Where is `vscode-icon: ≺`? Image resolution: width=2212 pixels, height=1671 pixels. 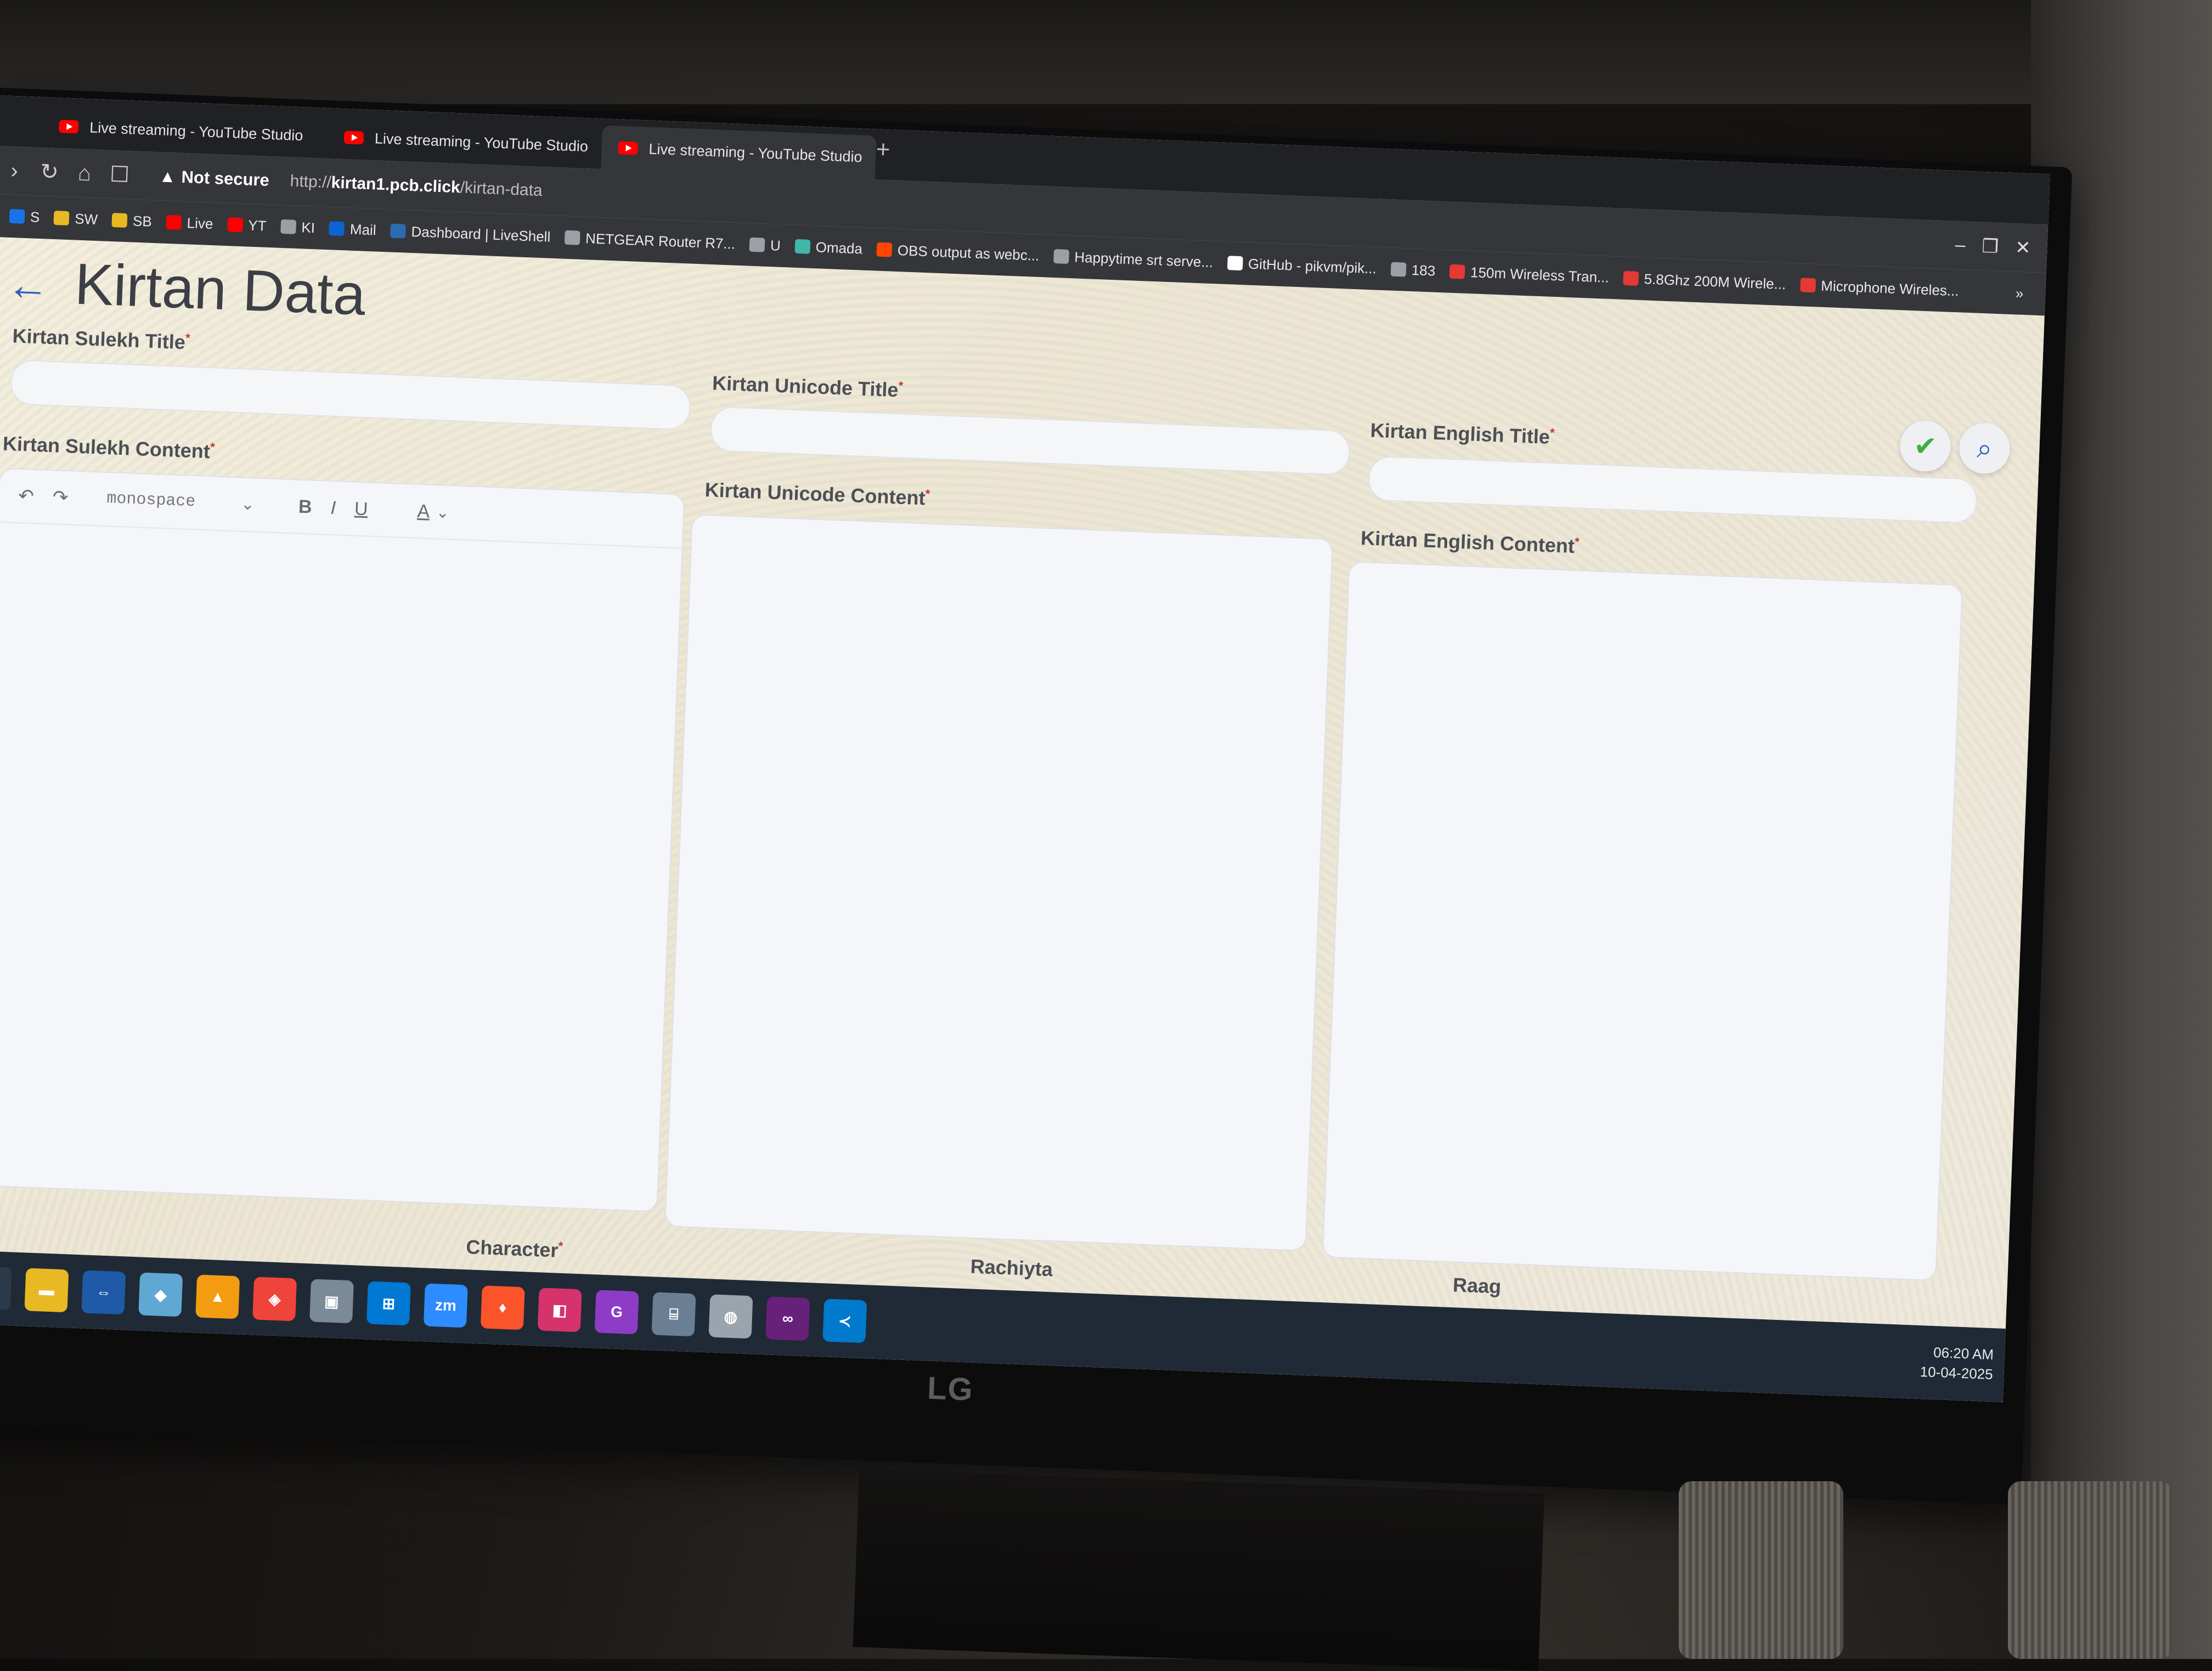
vscode-icon: ≺ is located at coordinates (845, 1321).